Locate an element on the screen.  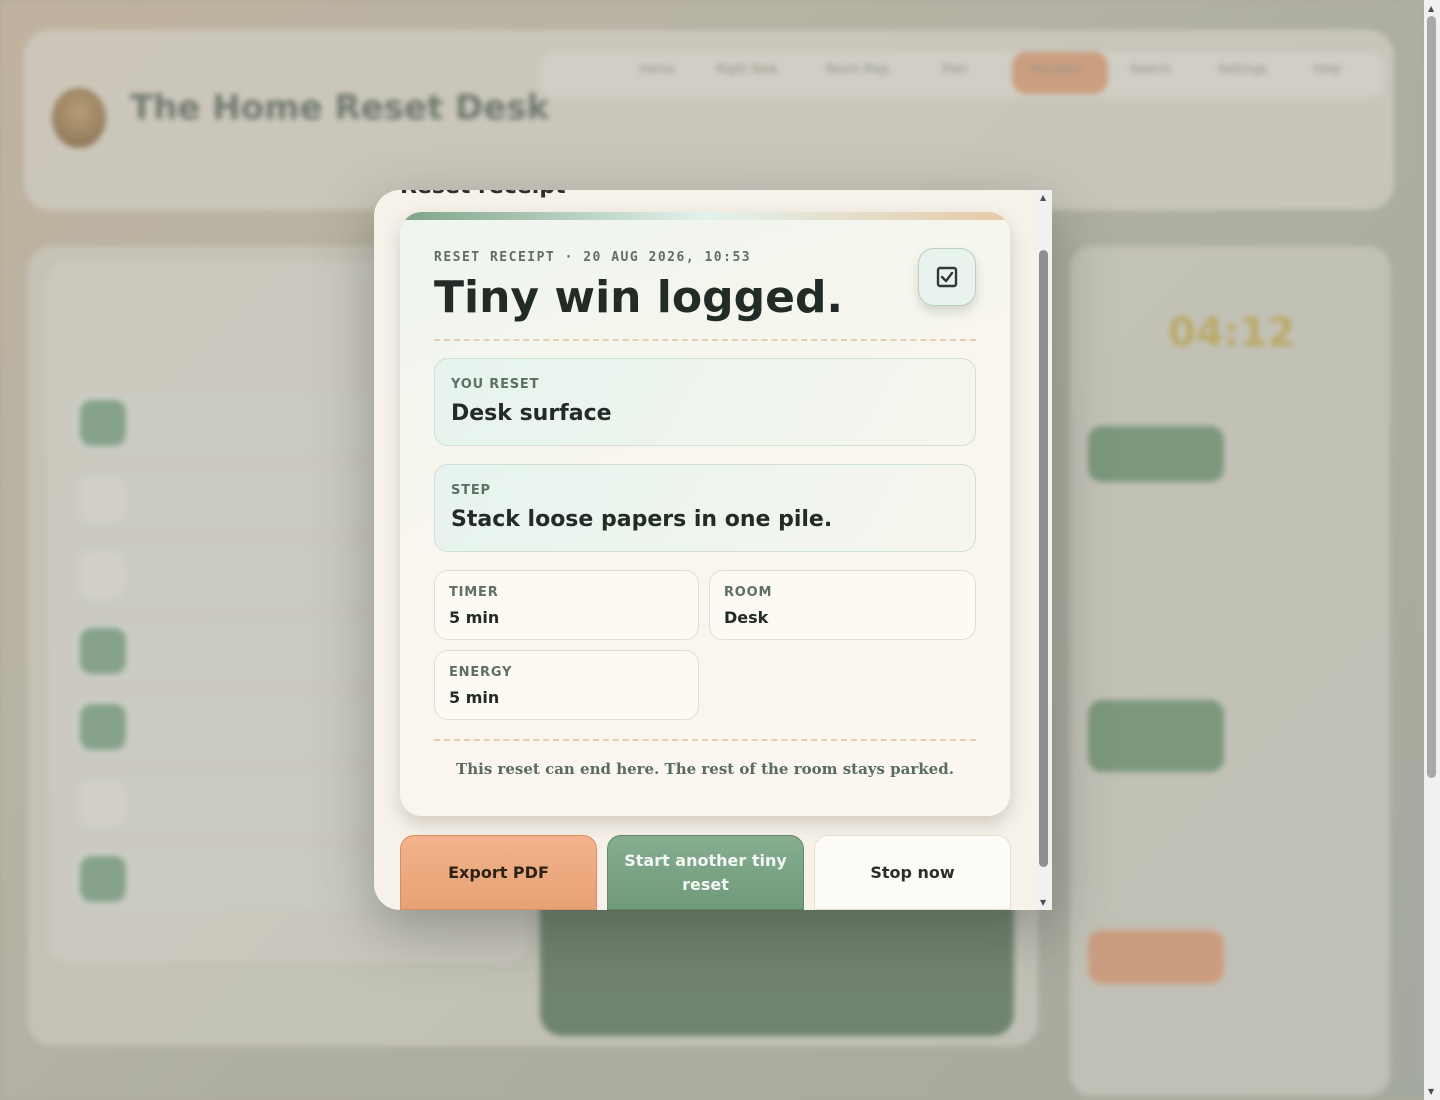
room-box: ROOM Desk is located at coordinates (842, 605).